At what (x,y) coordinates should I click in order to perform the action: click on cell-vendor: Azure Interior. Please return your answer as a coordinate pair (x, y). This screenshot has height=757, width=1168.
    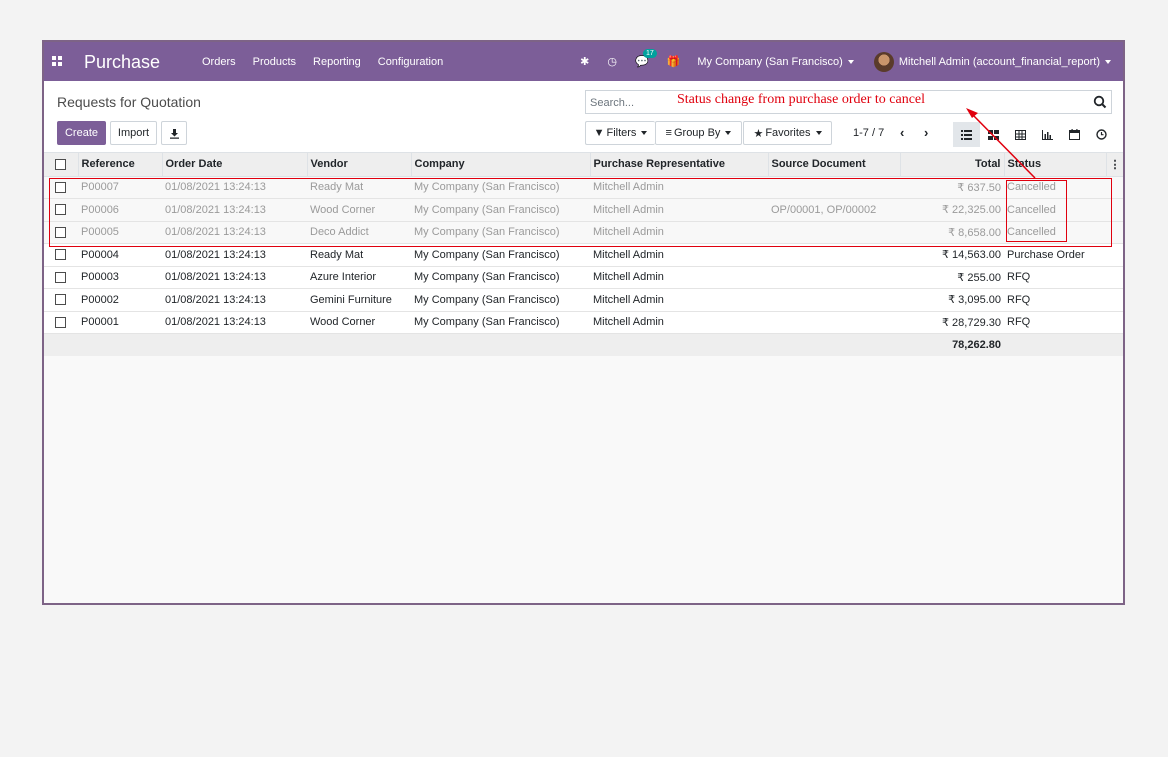
    Looking at the image, I should click on (359, 277).